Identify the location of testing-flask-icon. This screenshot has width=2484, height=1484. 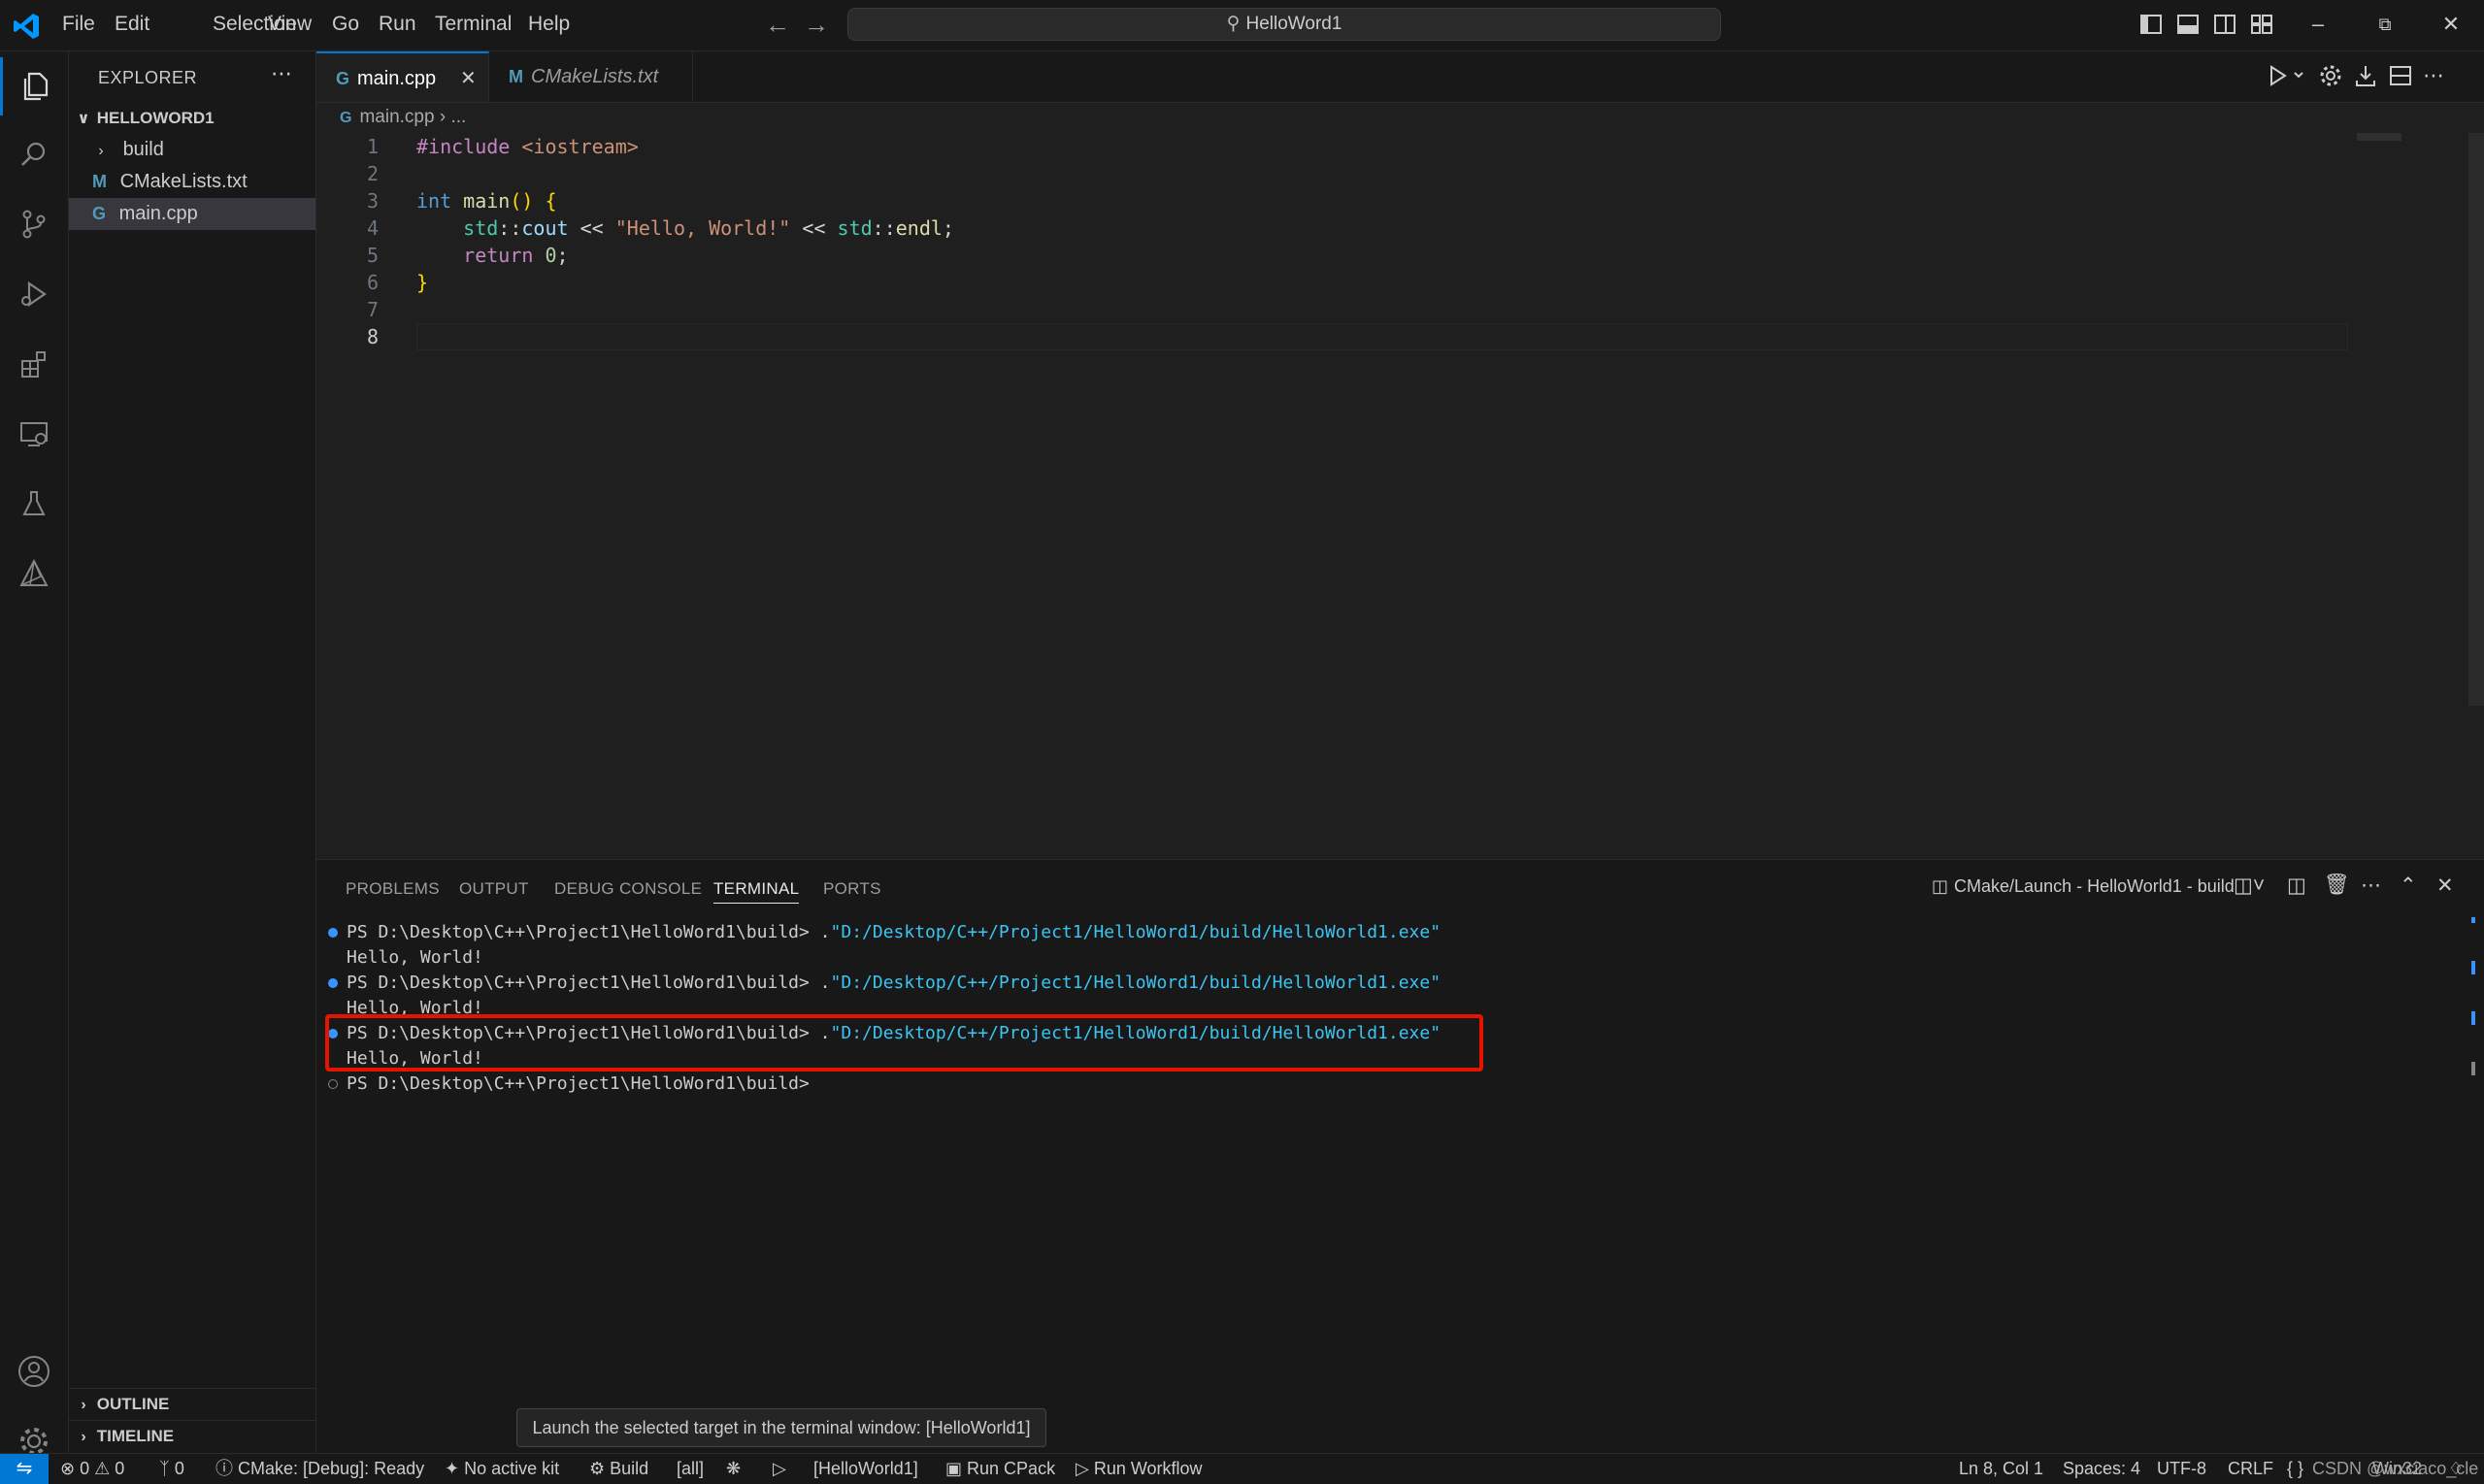
(34, 504).